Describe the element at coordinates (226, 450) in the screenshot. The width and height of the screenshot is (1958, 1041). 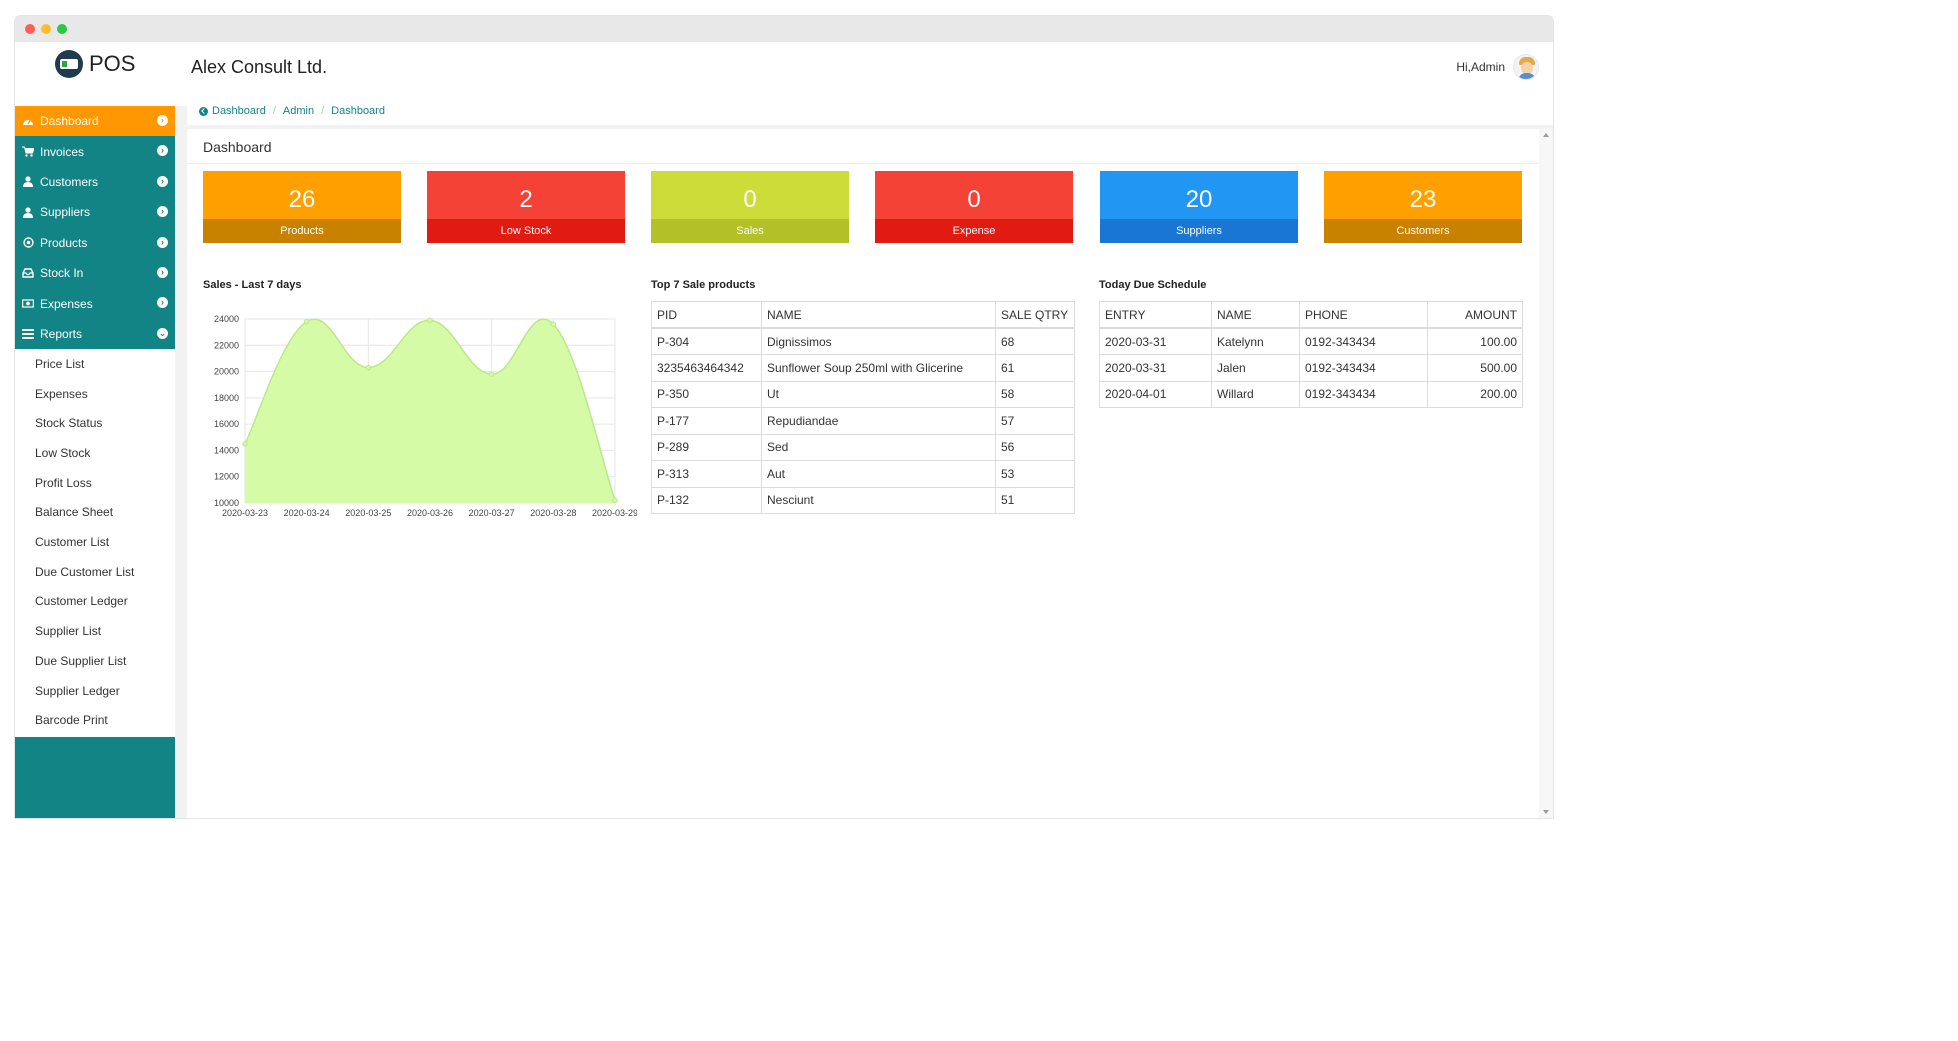
I see `y-tick-label: 14000` at that location.